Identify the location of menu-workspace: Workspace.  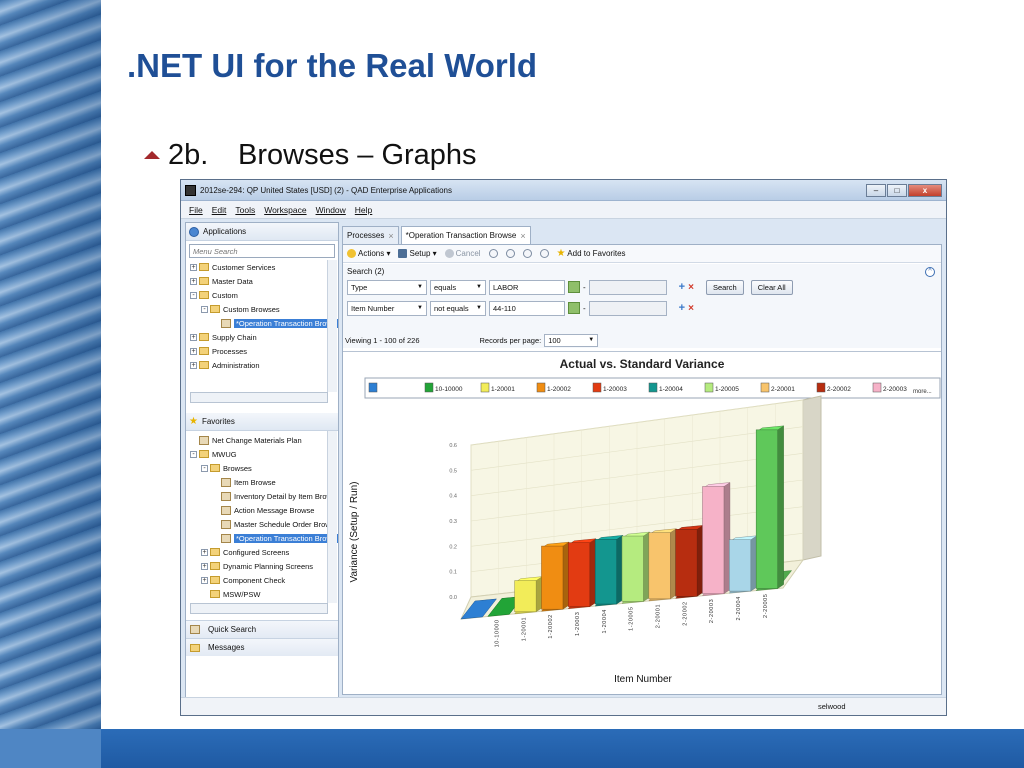
(285, 210).